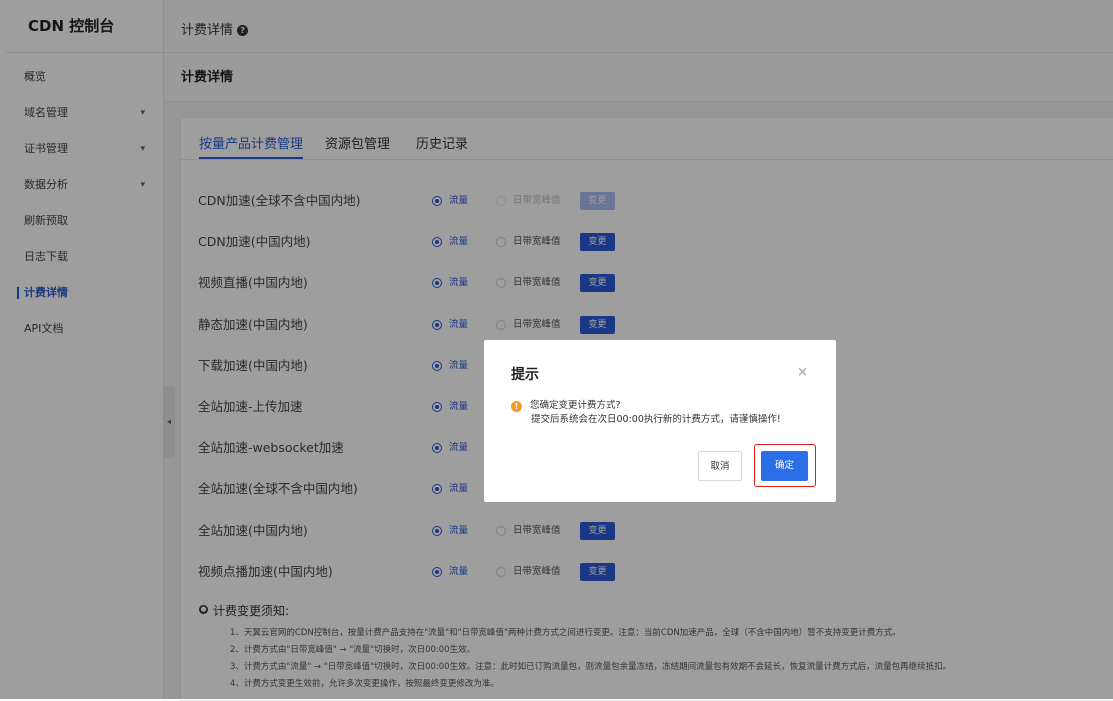 The width and height of the screenshot is (1113, 701). I want to click on dialog-message: 您确定变更计费方式? 提交后系统会在次日00:00执行新的计费方式，请谨慎操作!, so click(655, 413).